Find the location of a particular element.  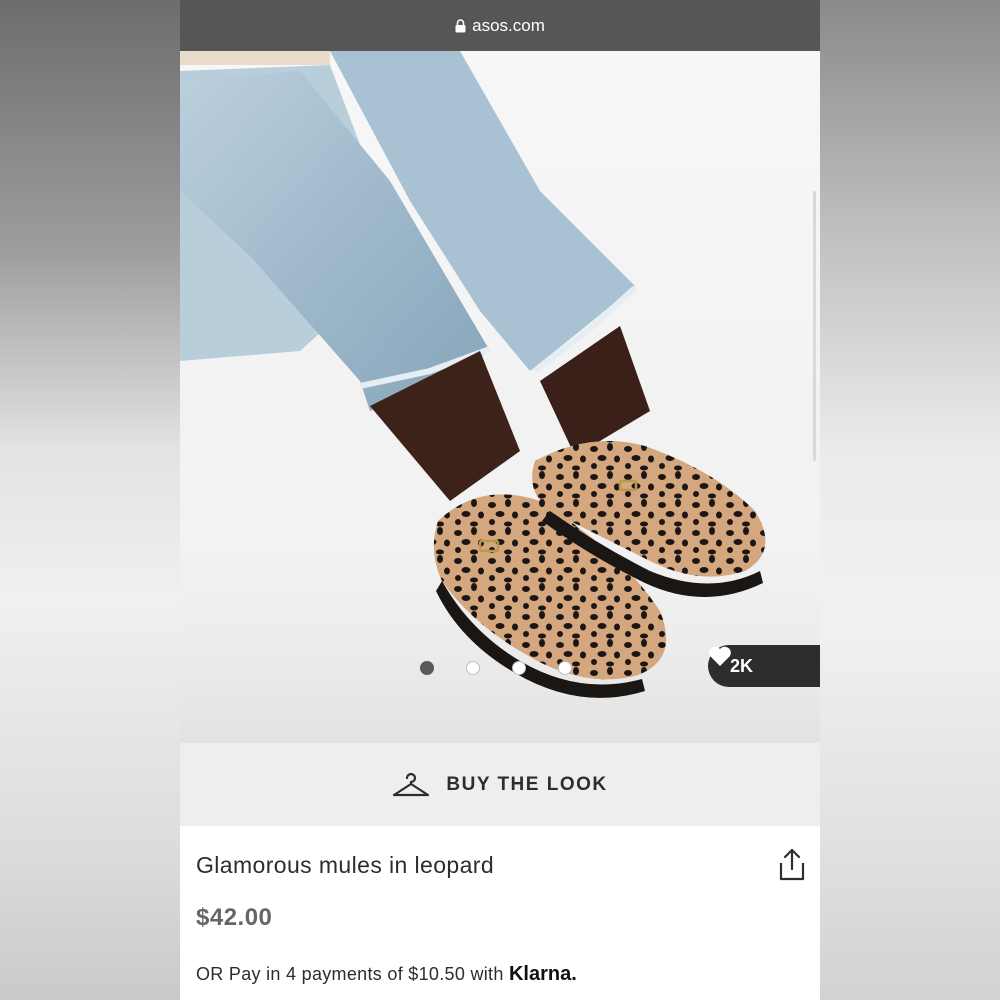

heart-icon is located at coordinates (720, 656).